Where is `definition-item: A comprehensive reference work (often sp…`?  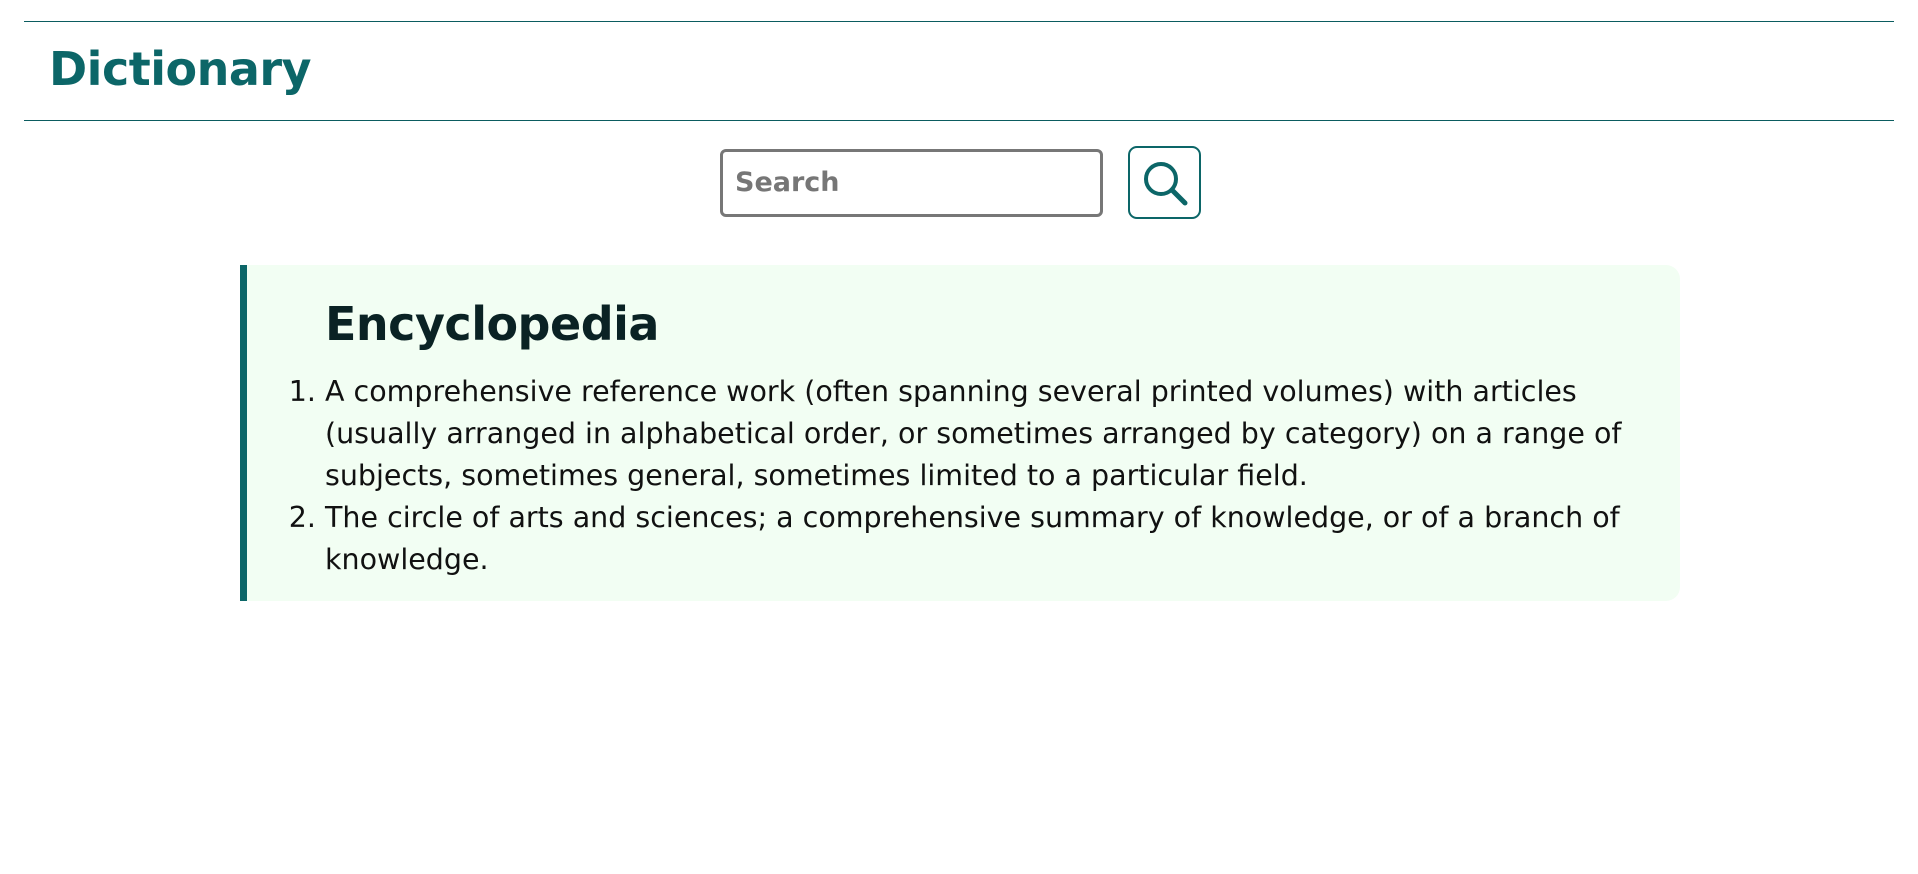
definition-item: A comprehensive reference work (often sp… is located at coordinates (982, 434).